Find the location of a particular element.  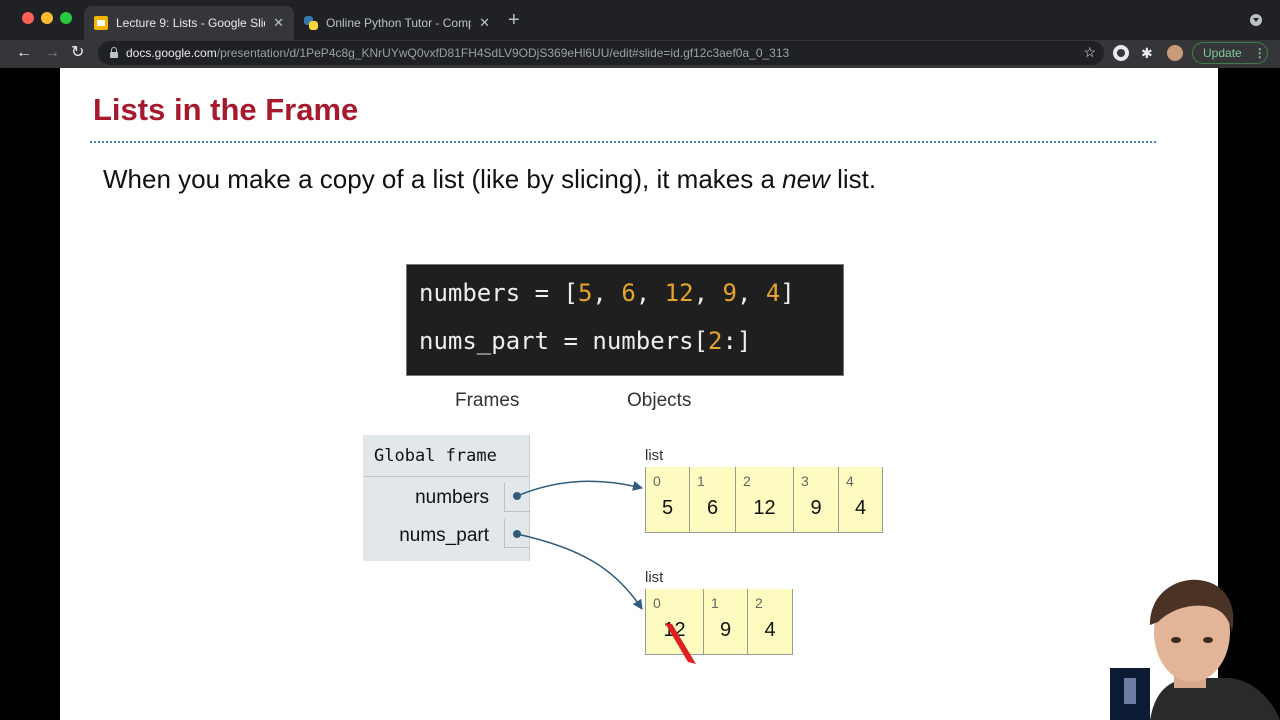

numbers-pointer-arrow is located at coordinates (579, 488).